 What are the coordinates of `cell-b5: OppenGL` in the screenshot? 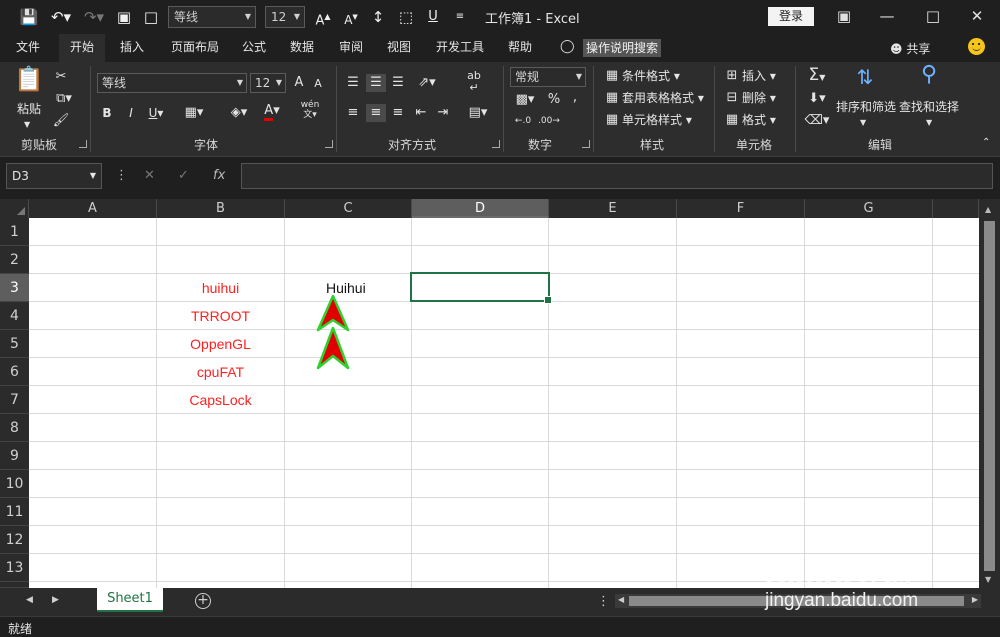 It's located at (220, 344).